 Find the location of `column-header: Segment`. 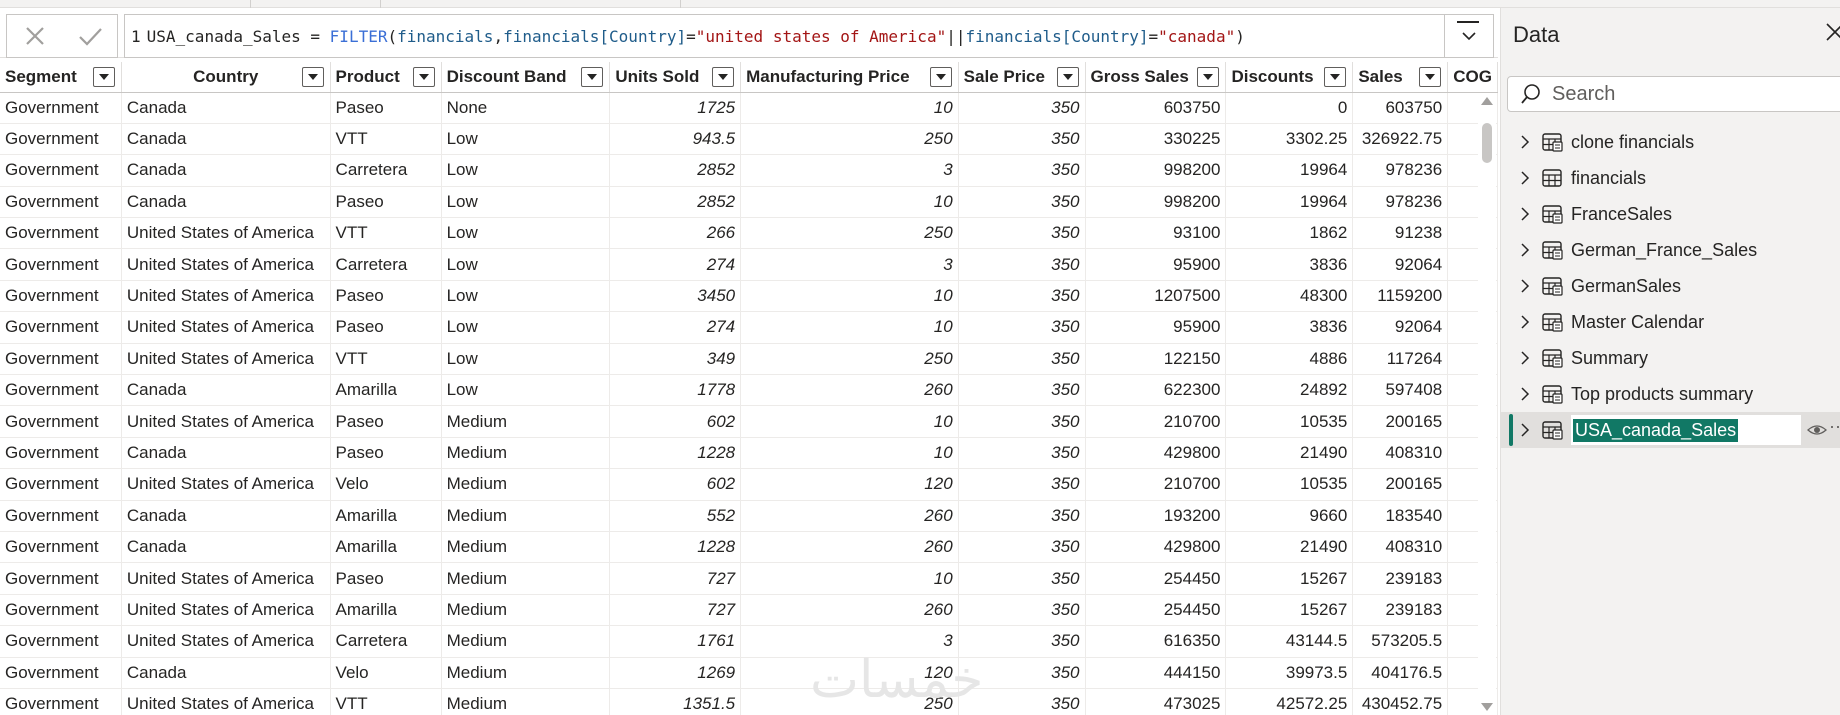

column-header: Segment is located at coordinates (61, 77).